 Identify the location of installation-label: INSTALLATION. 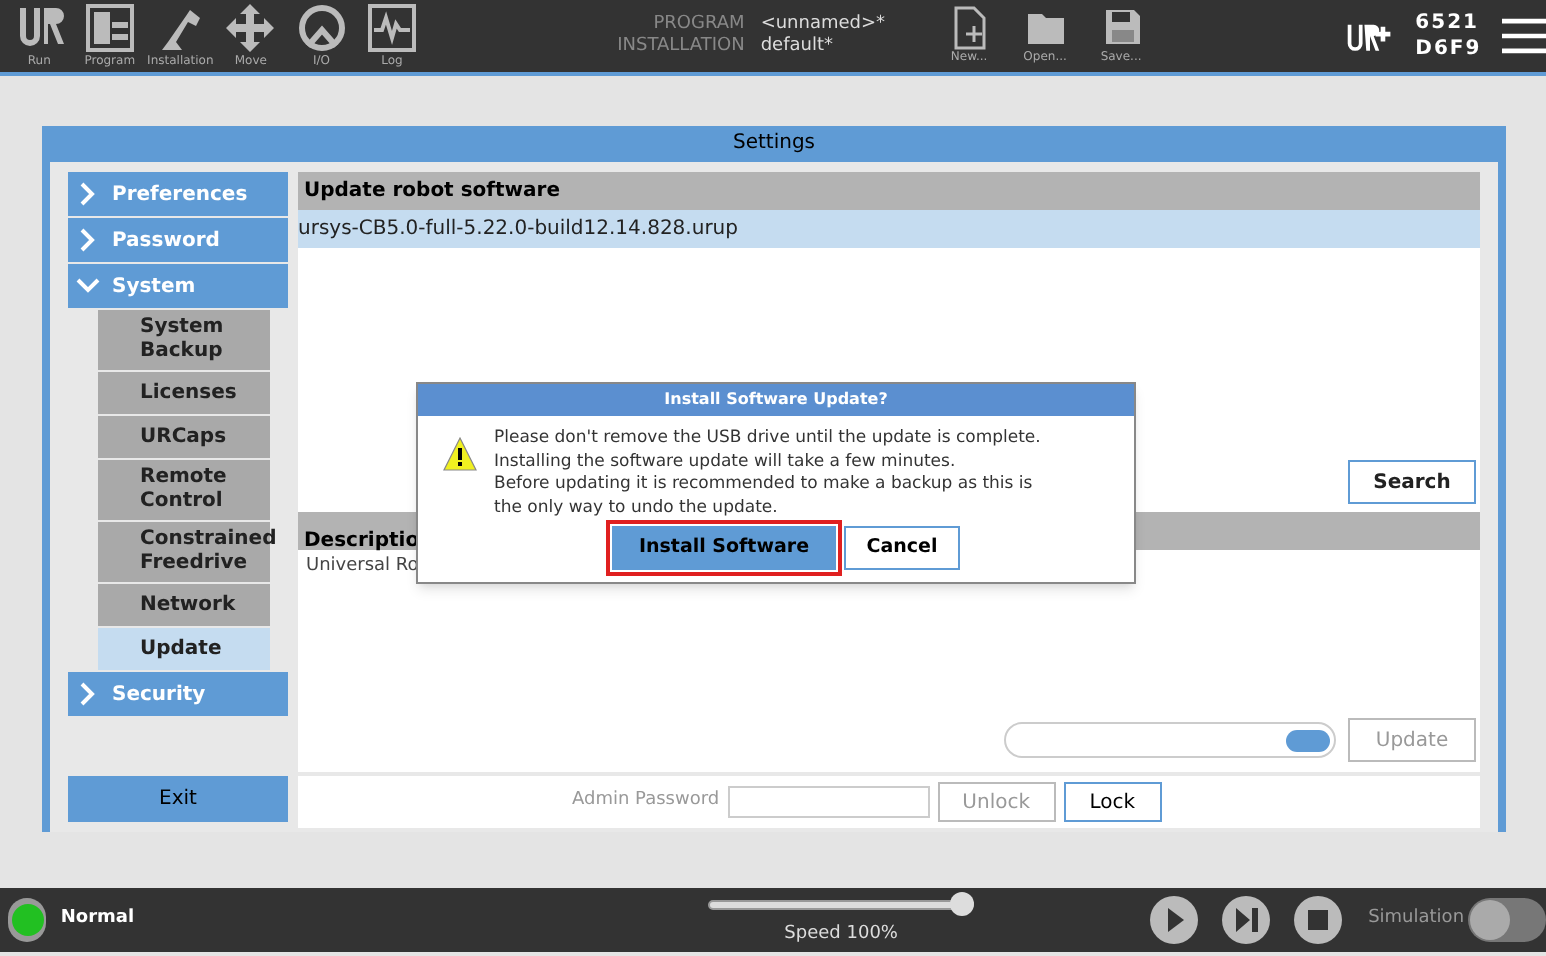
(681, 47).